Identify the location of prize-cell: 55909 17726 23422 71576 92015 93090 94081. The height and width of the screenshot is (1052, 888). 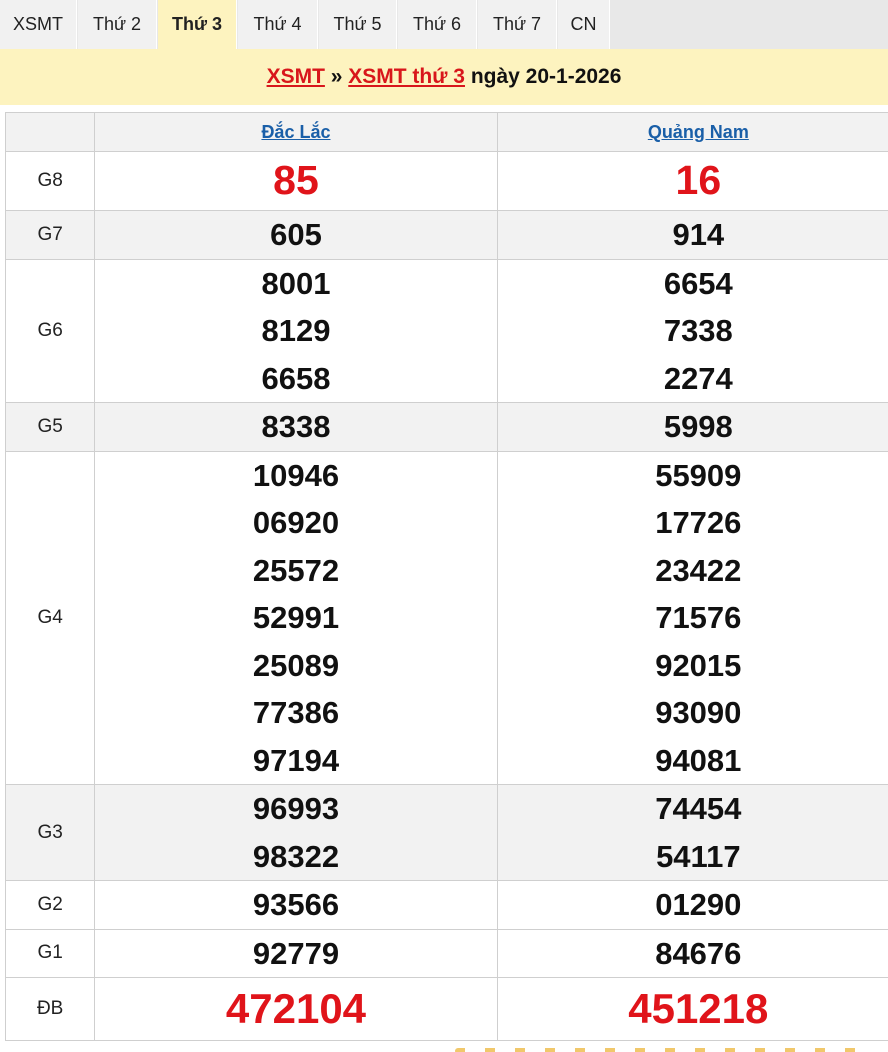
(692, 617).